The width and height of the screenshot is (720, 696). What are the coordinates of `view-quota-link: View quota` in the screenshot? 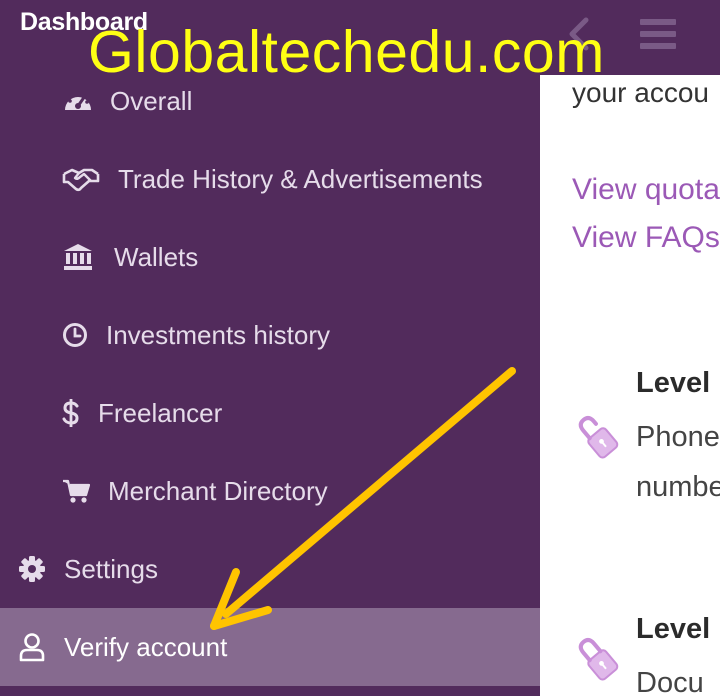 It's located at (646, 190).